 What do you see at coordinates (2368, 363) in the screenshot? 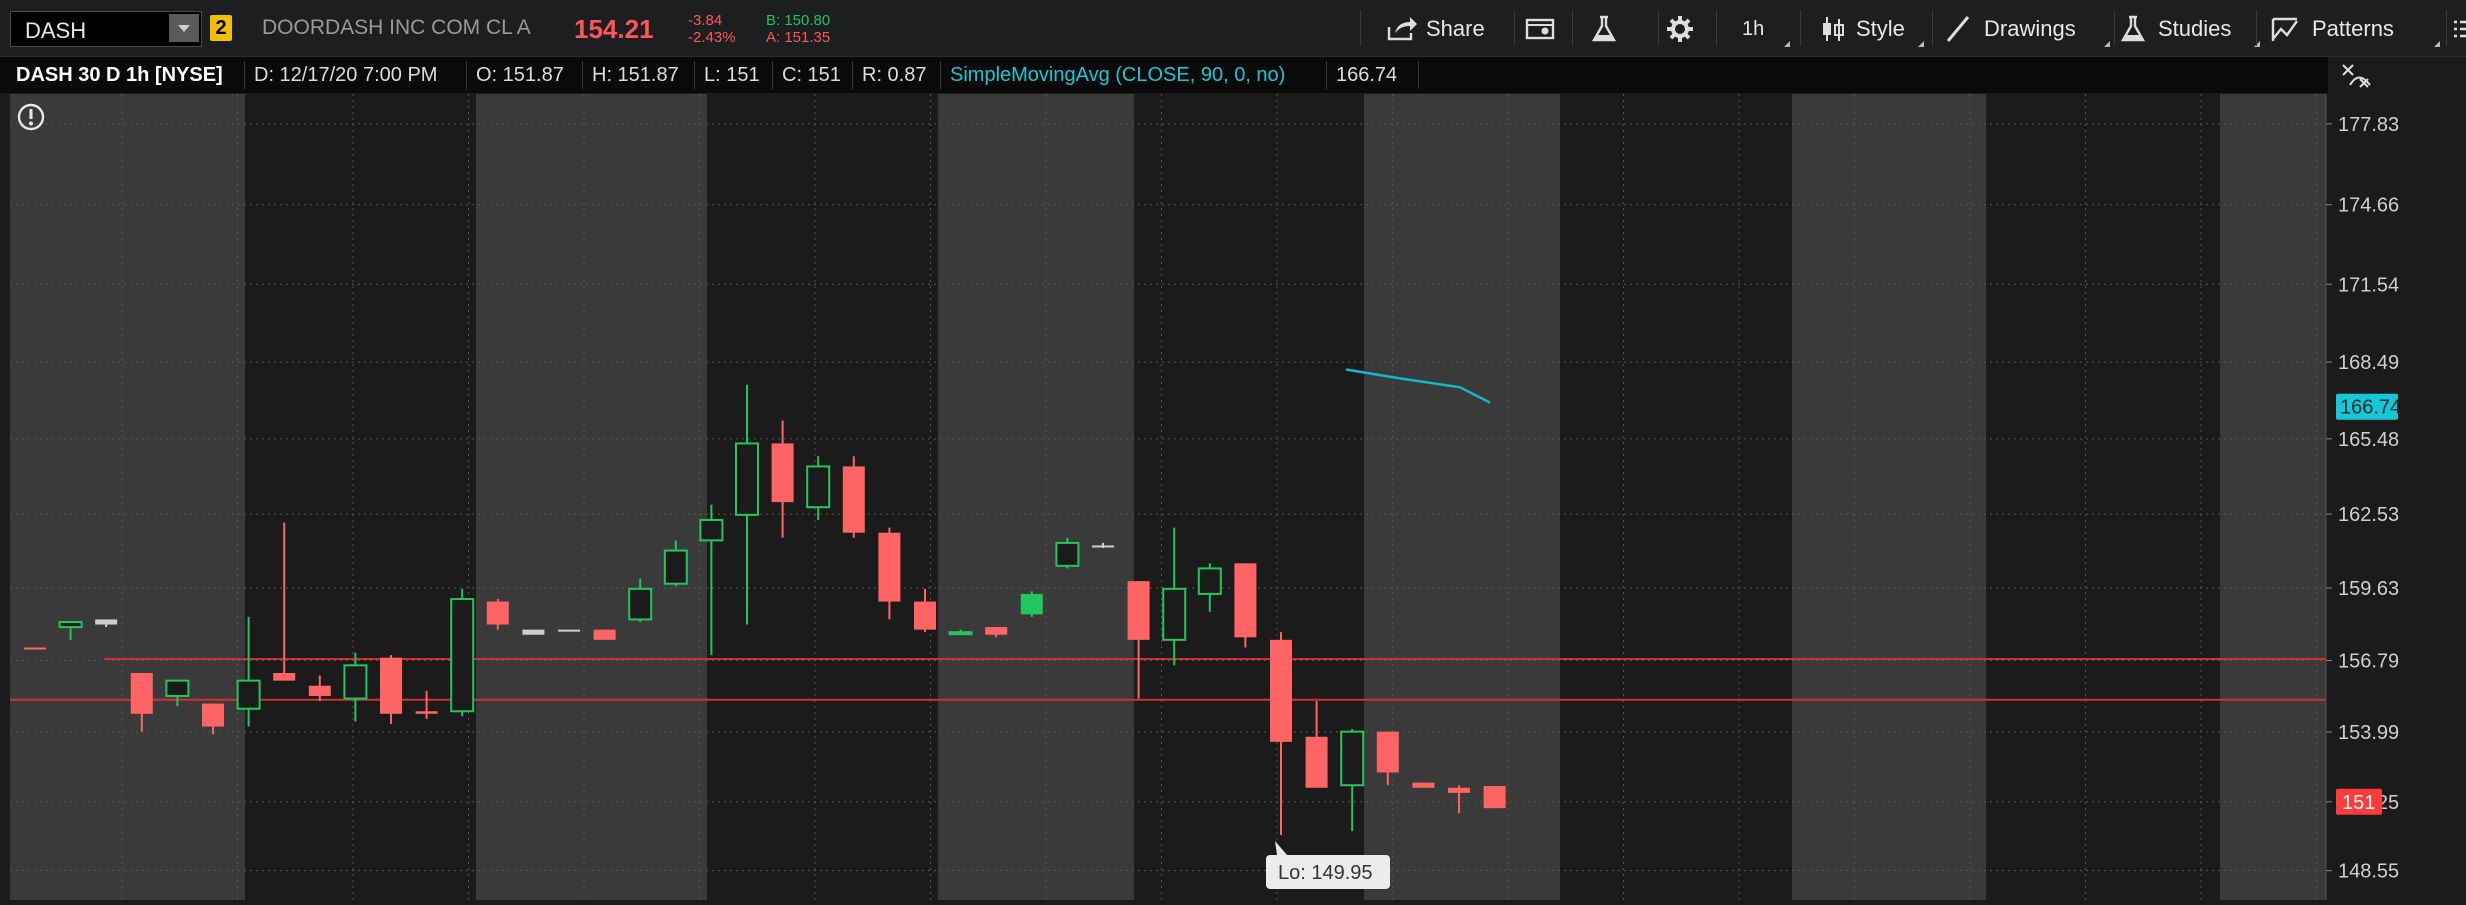
I see `tick-label: 168.49` at bounding box center [2368, 363].